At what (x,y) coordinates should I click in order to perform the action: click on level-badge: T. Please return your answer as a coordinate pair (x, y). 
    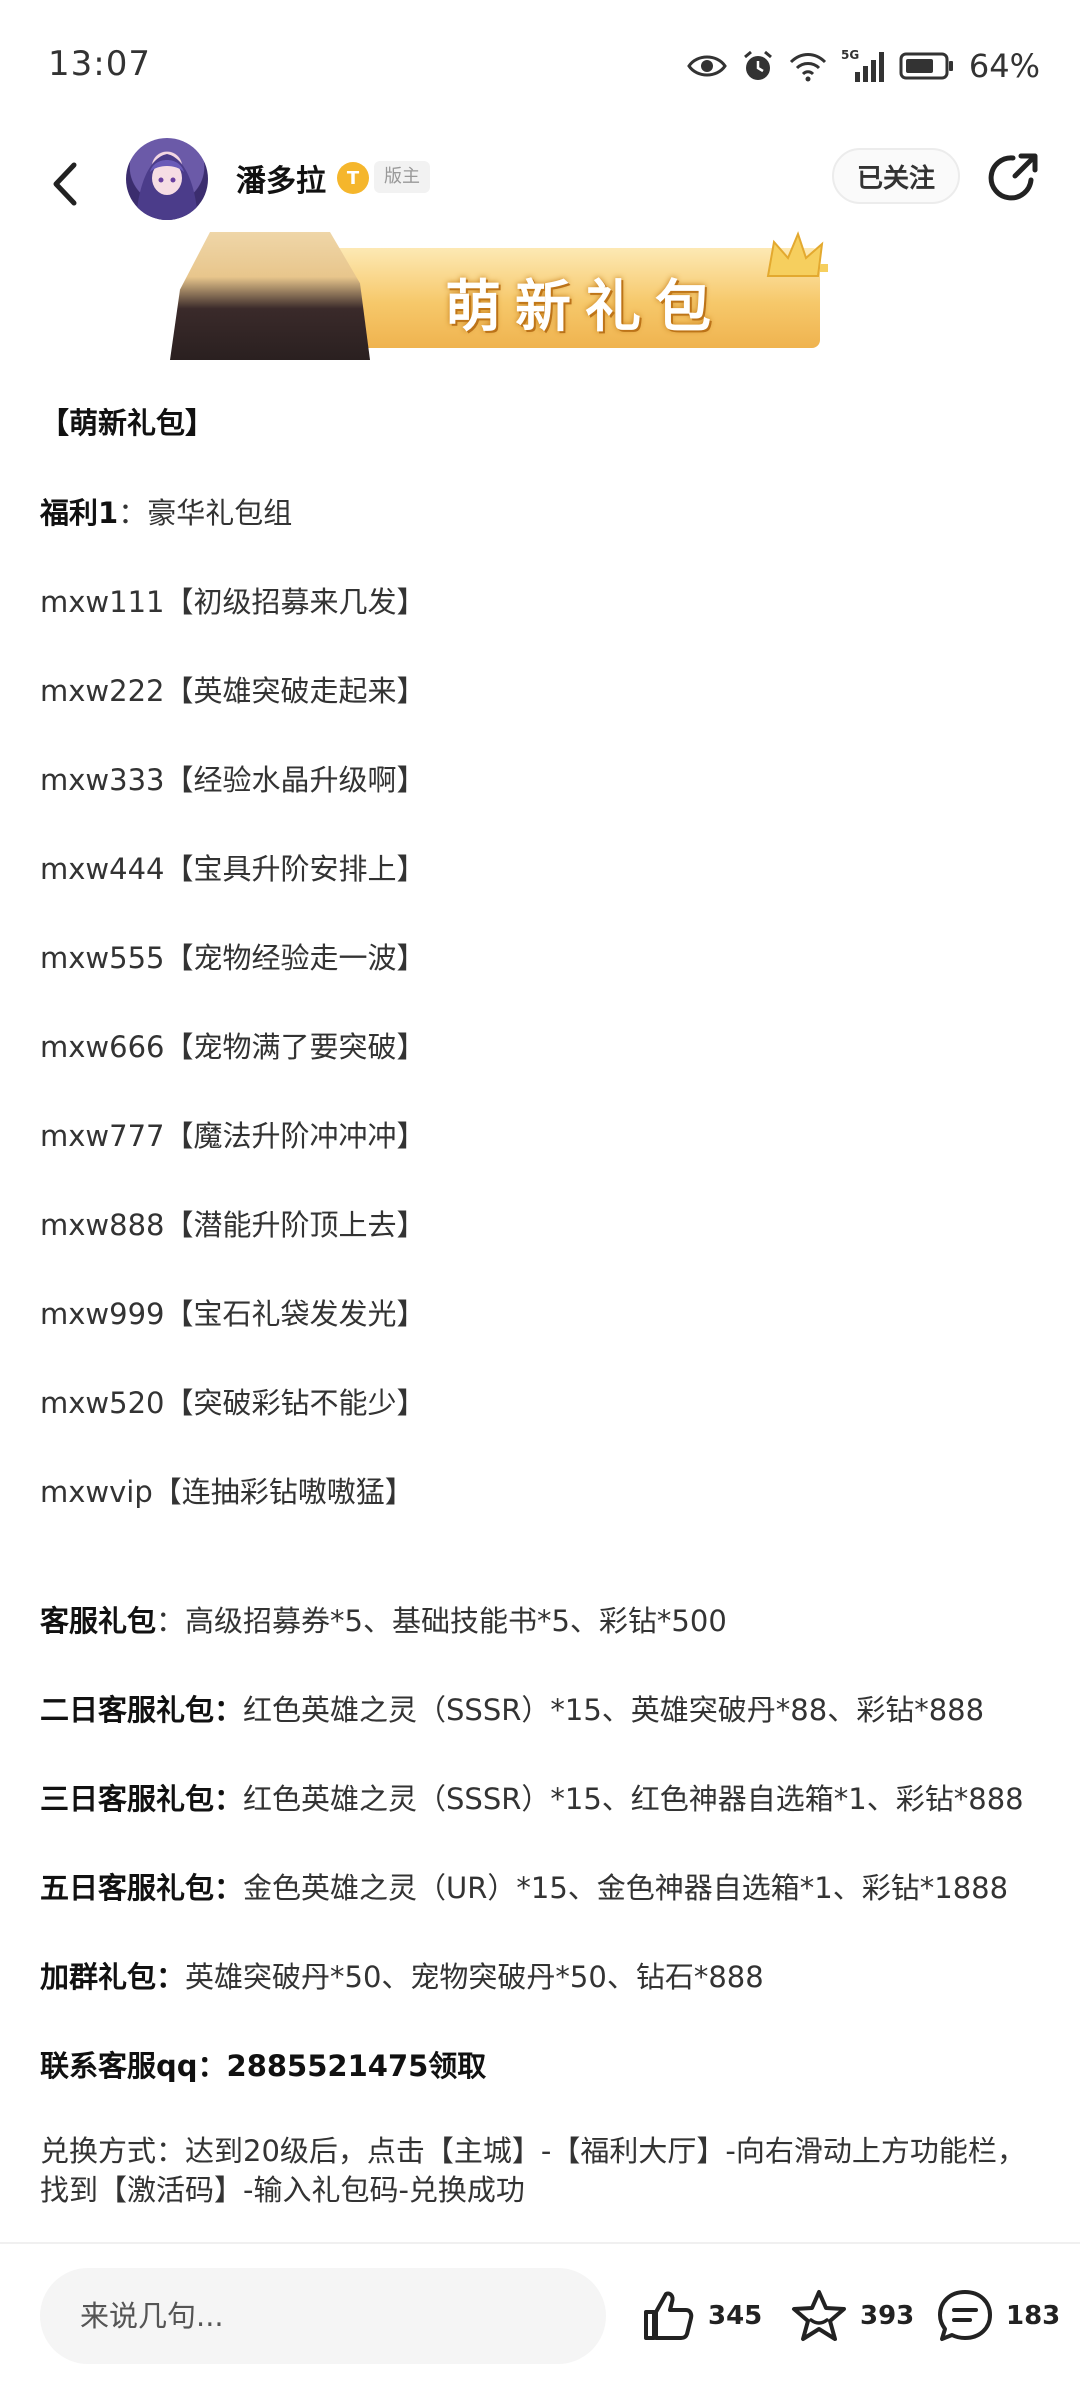
    Looking at the image, I should click on (353, 178).